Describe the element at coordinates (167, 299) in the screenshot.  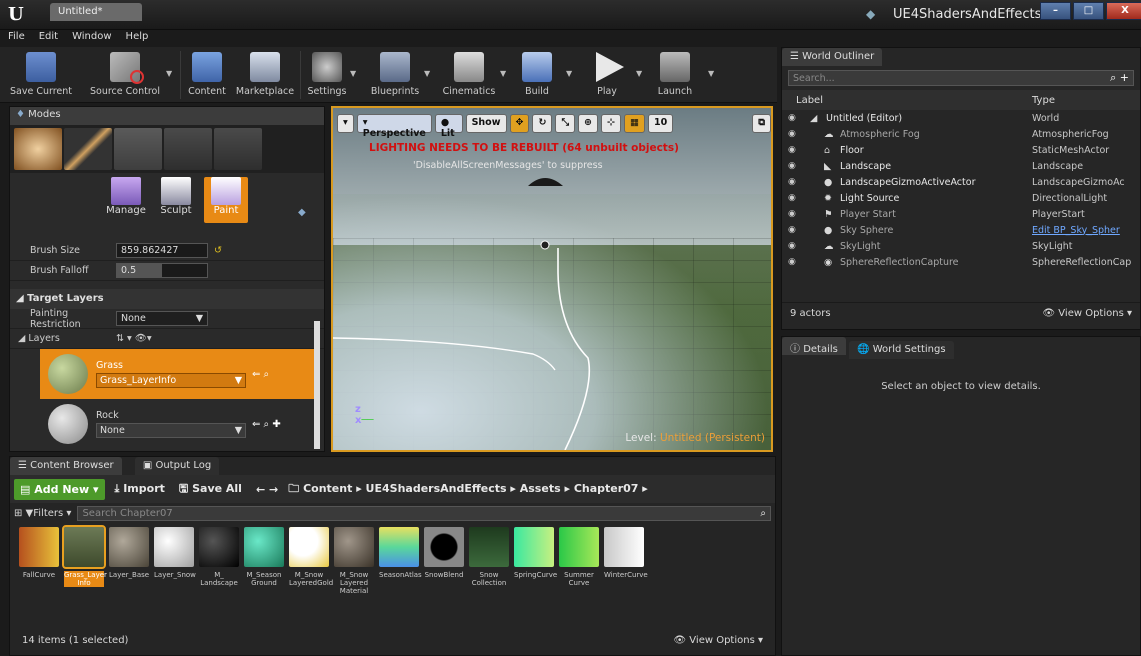
I see `target-layers-header: ◢ Target Layers` at that location.